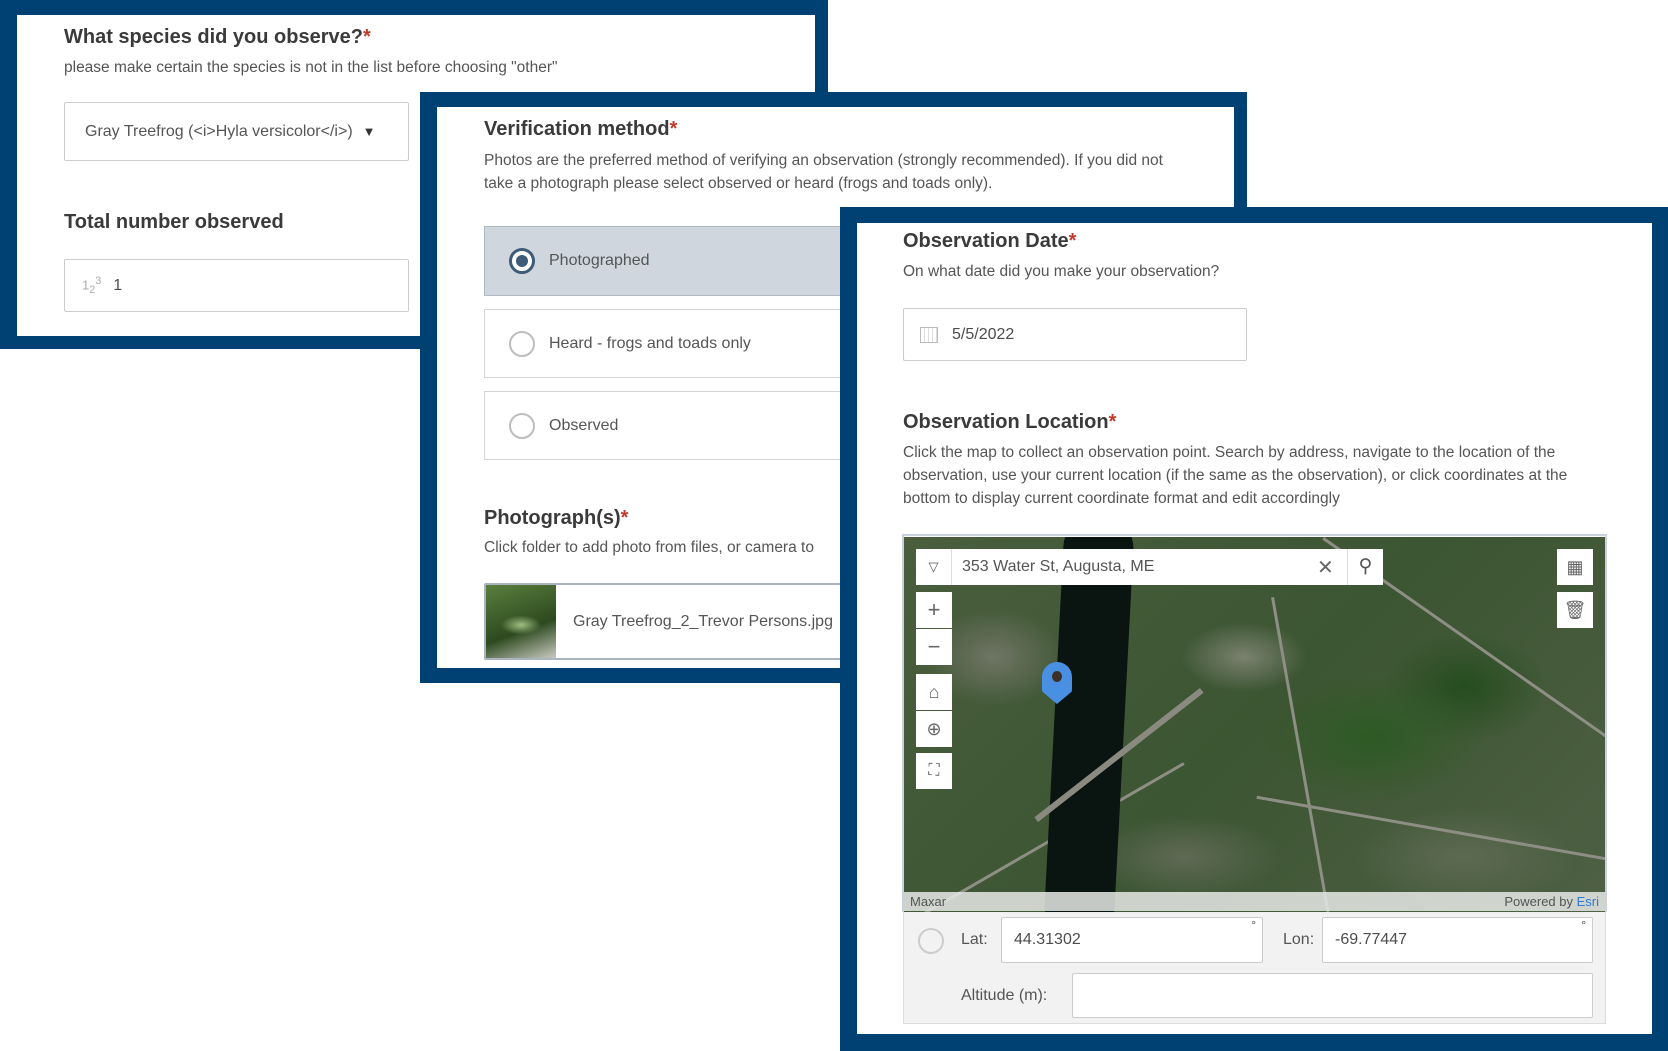 This screenshot has width=1668, height=1051. Describe the element at coordinates (1575, 567) in the screenshot. I see `qr-code-button: ▦` at that location.